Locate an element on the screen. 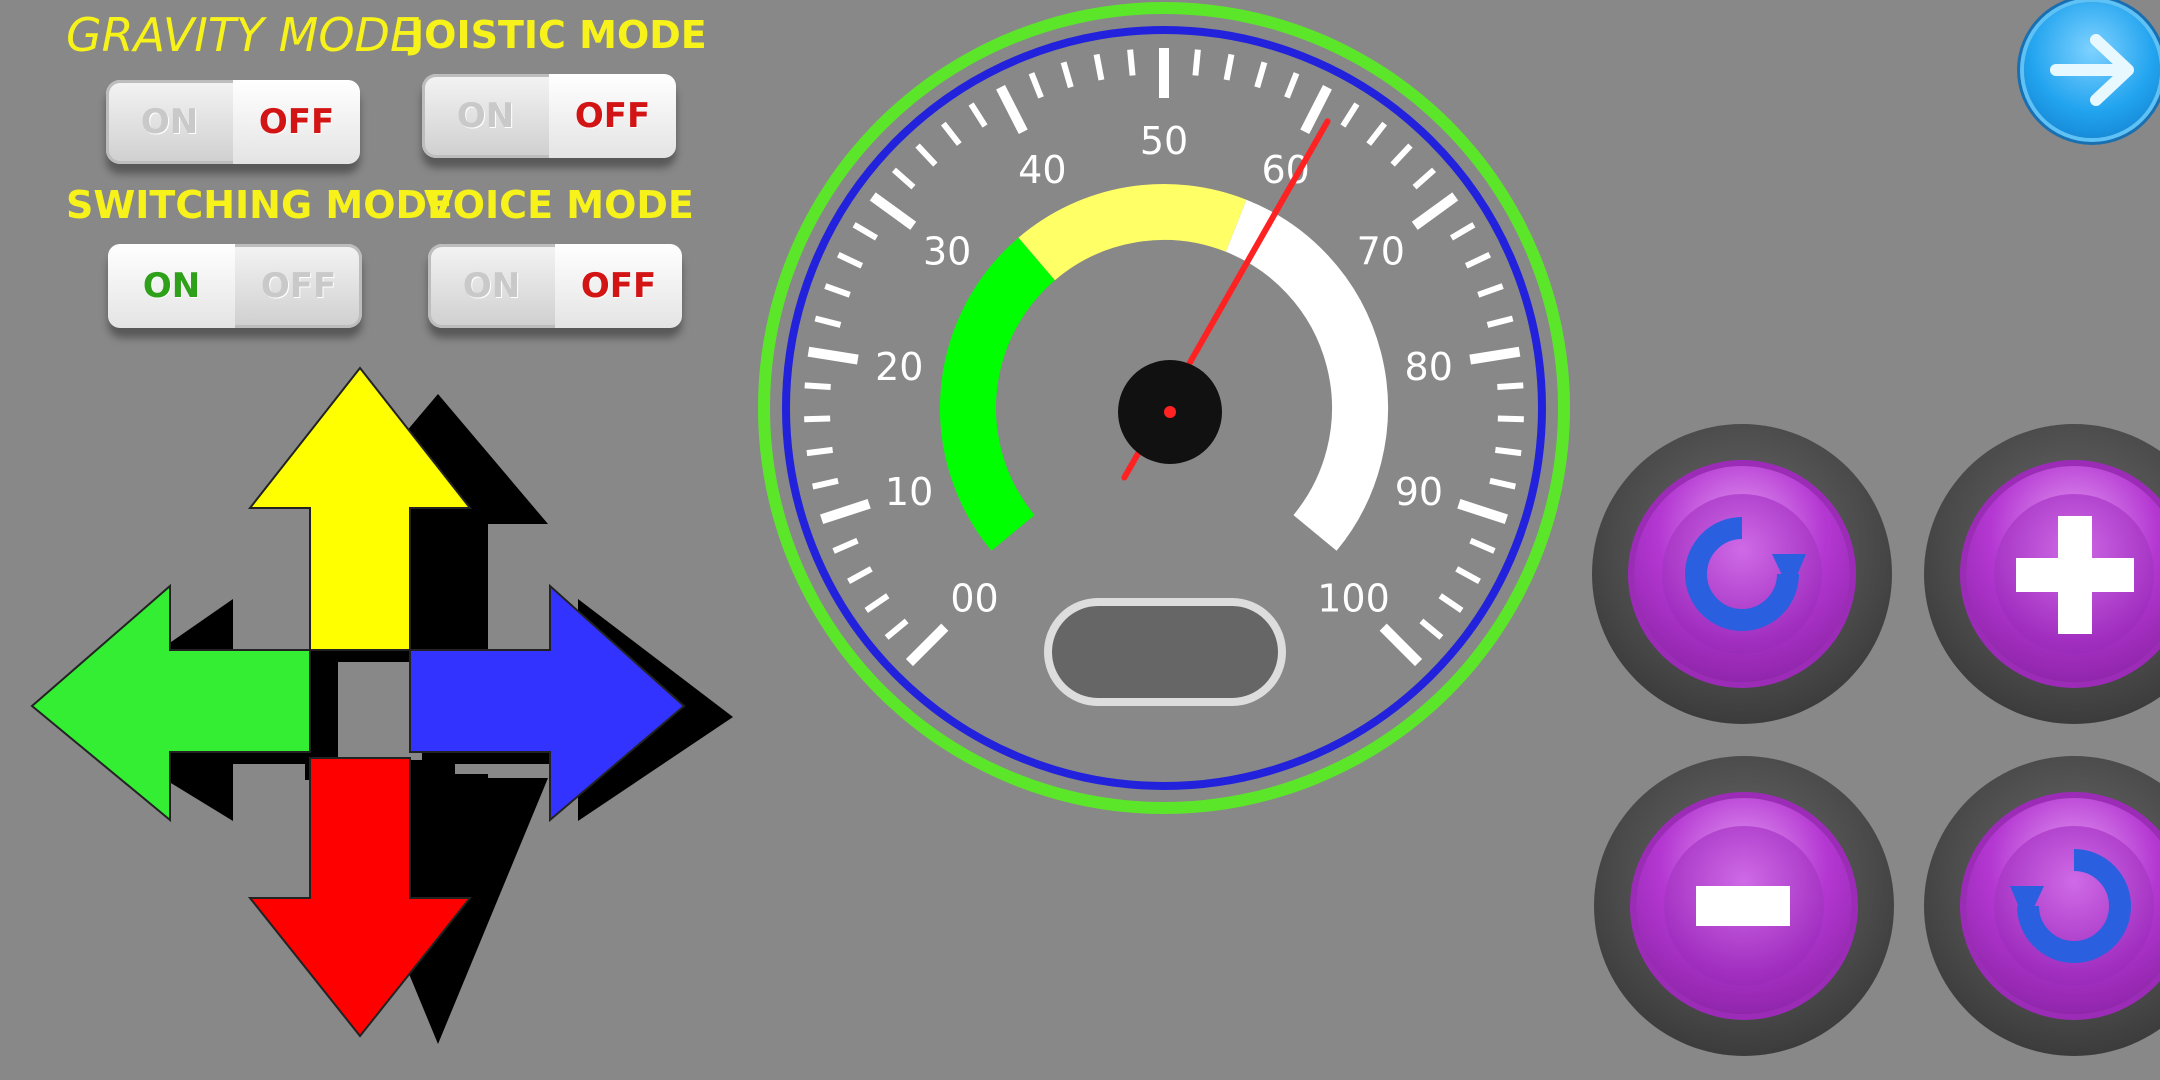 The width and height of the screenshot is (2160, 1080). gravity-mode-label: GRAVITY MODE is located at coordinates (243, 35).